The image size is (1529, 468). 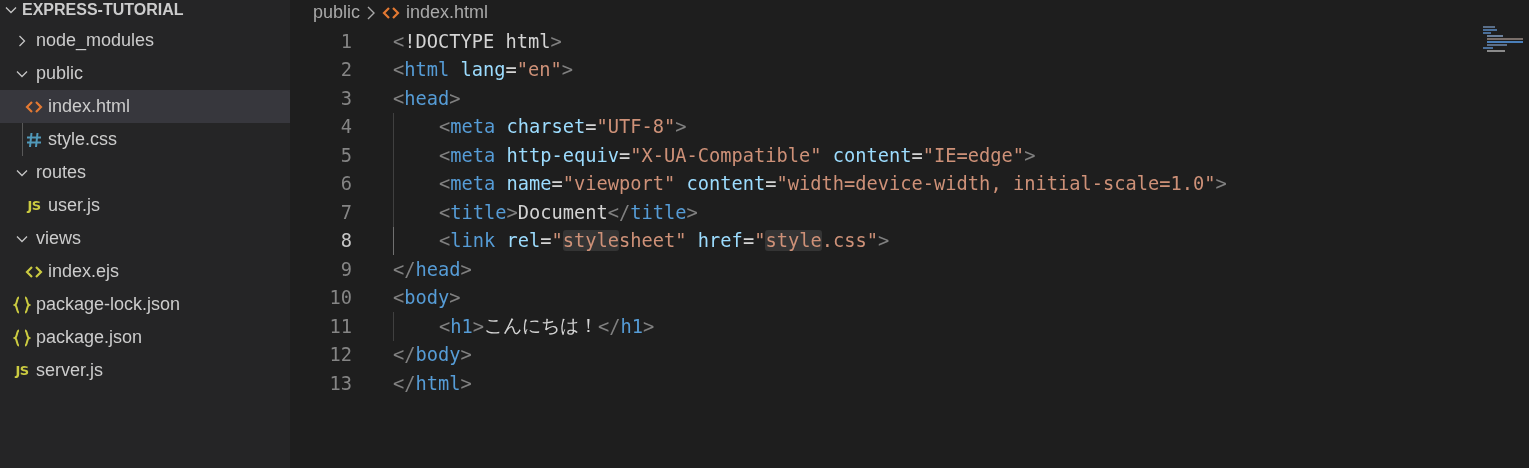 What do you see at coordinates (145, 172) in the screenshot?
I see `folder-item: routes` at bounding box center [145, 172].